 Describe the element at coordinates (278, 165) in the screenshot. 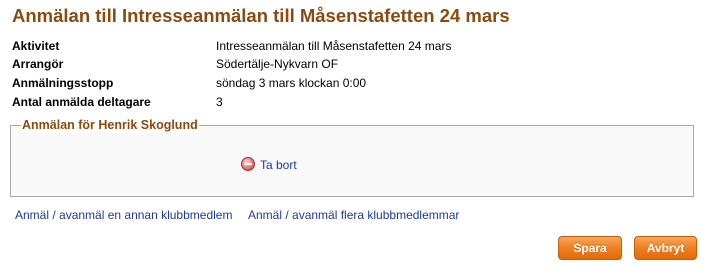

I see `remove-registration-label: Ta bort` at that location.